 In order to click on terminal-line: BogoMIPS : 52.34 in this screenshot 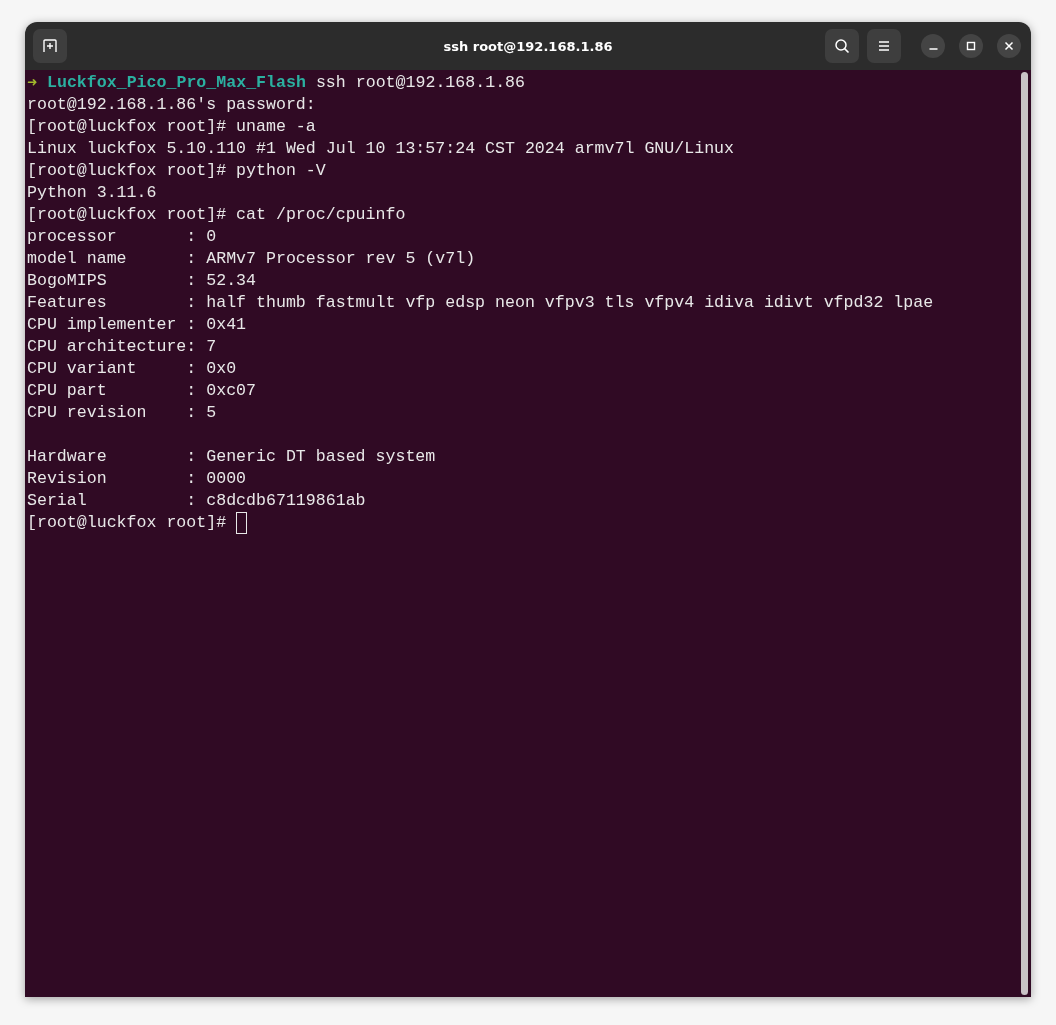, I will do `click(142, 281)`.